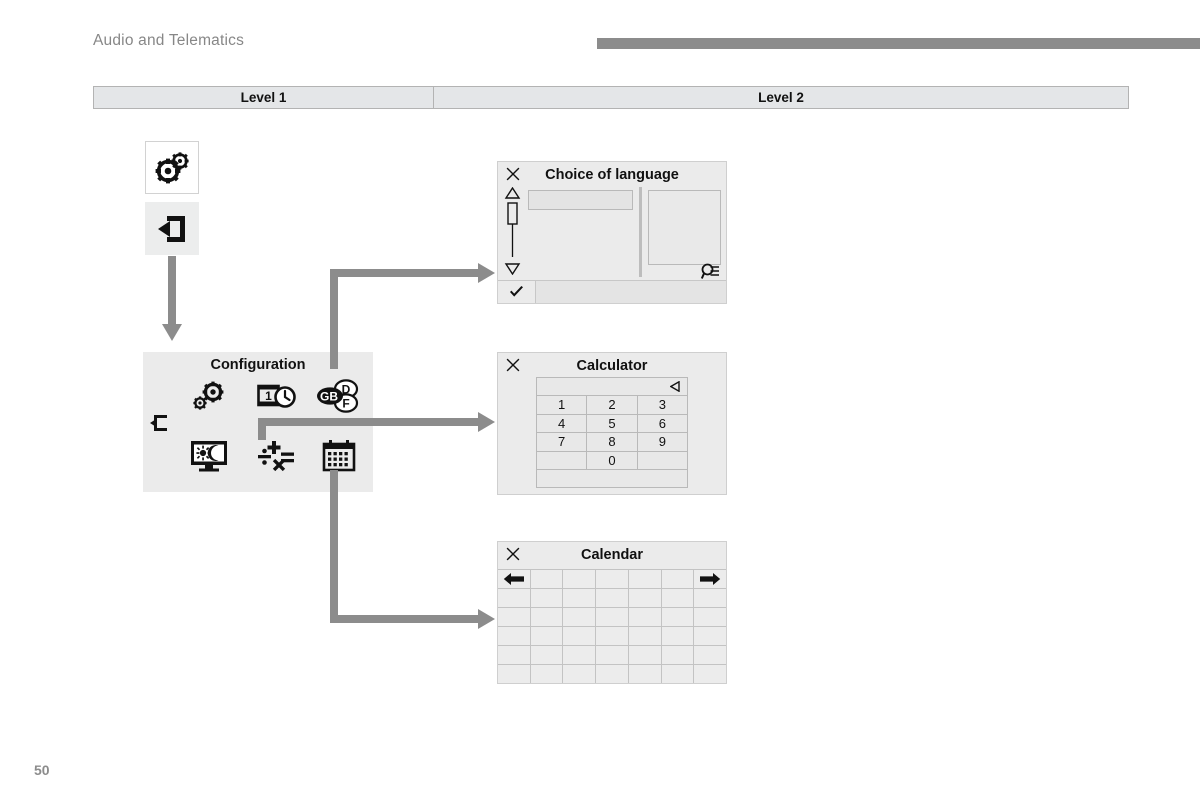 The width and height of the screenshot is (1200, 800). I want to click on language-screen-body, so click(612, 232).